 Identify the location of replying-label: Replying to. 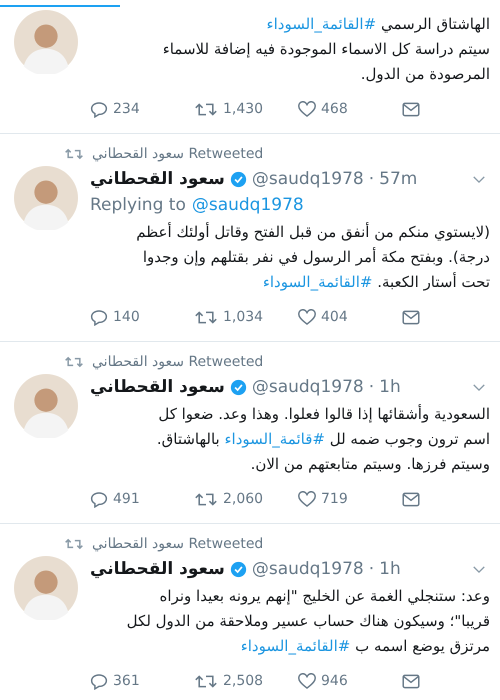
(138, 205).